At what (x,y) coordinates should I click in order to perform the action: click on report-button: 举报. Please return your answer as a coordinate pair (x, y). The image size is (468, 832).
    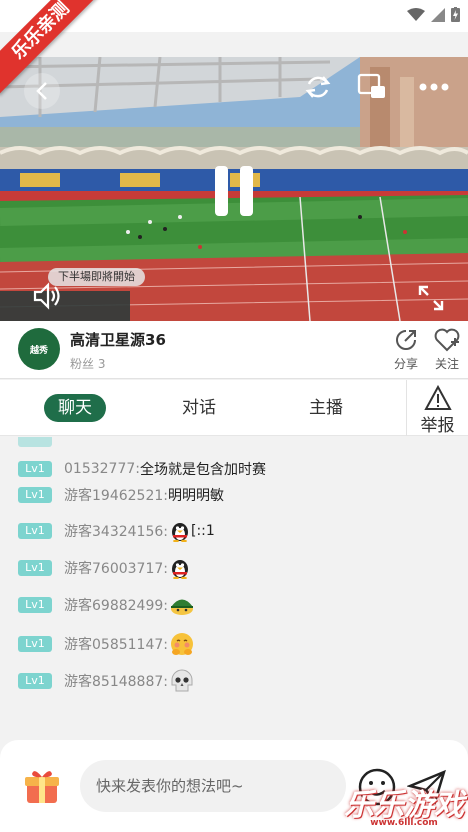
    Looking at the image, I should click on (437, 408).